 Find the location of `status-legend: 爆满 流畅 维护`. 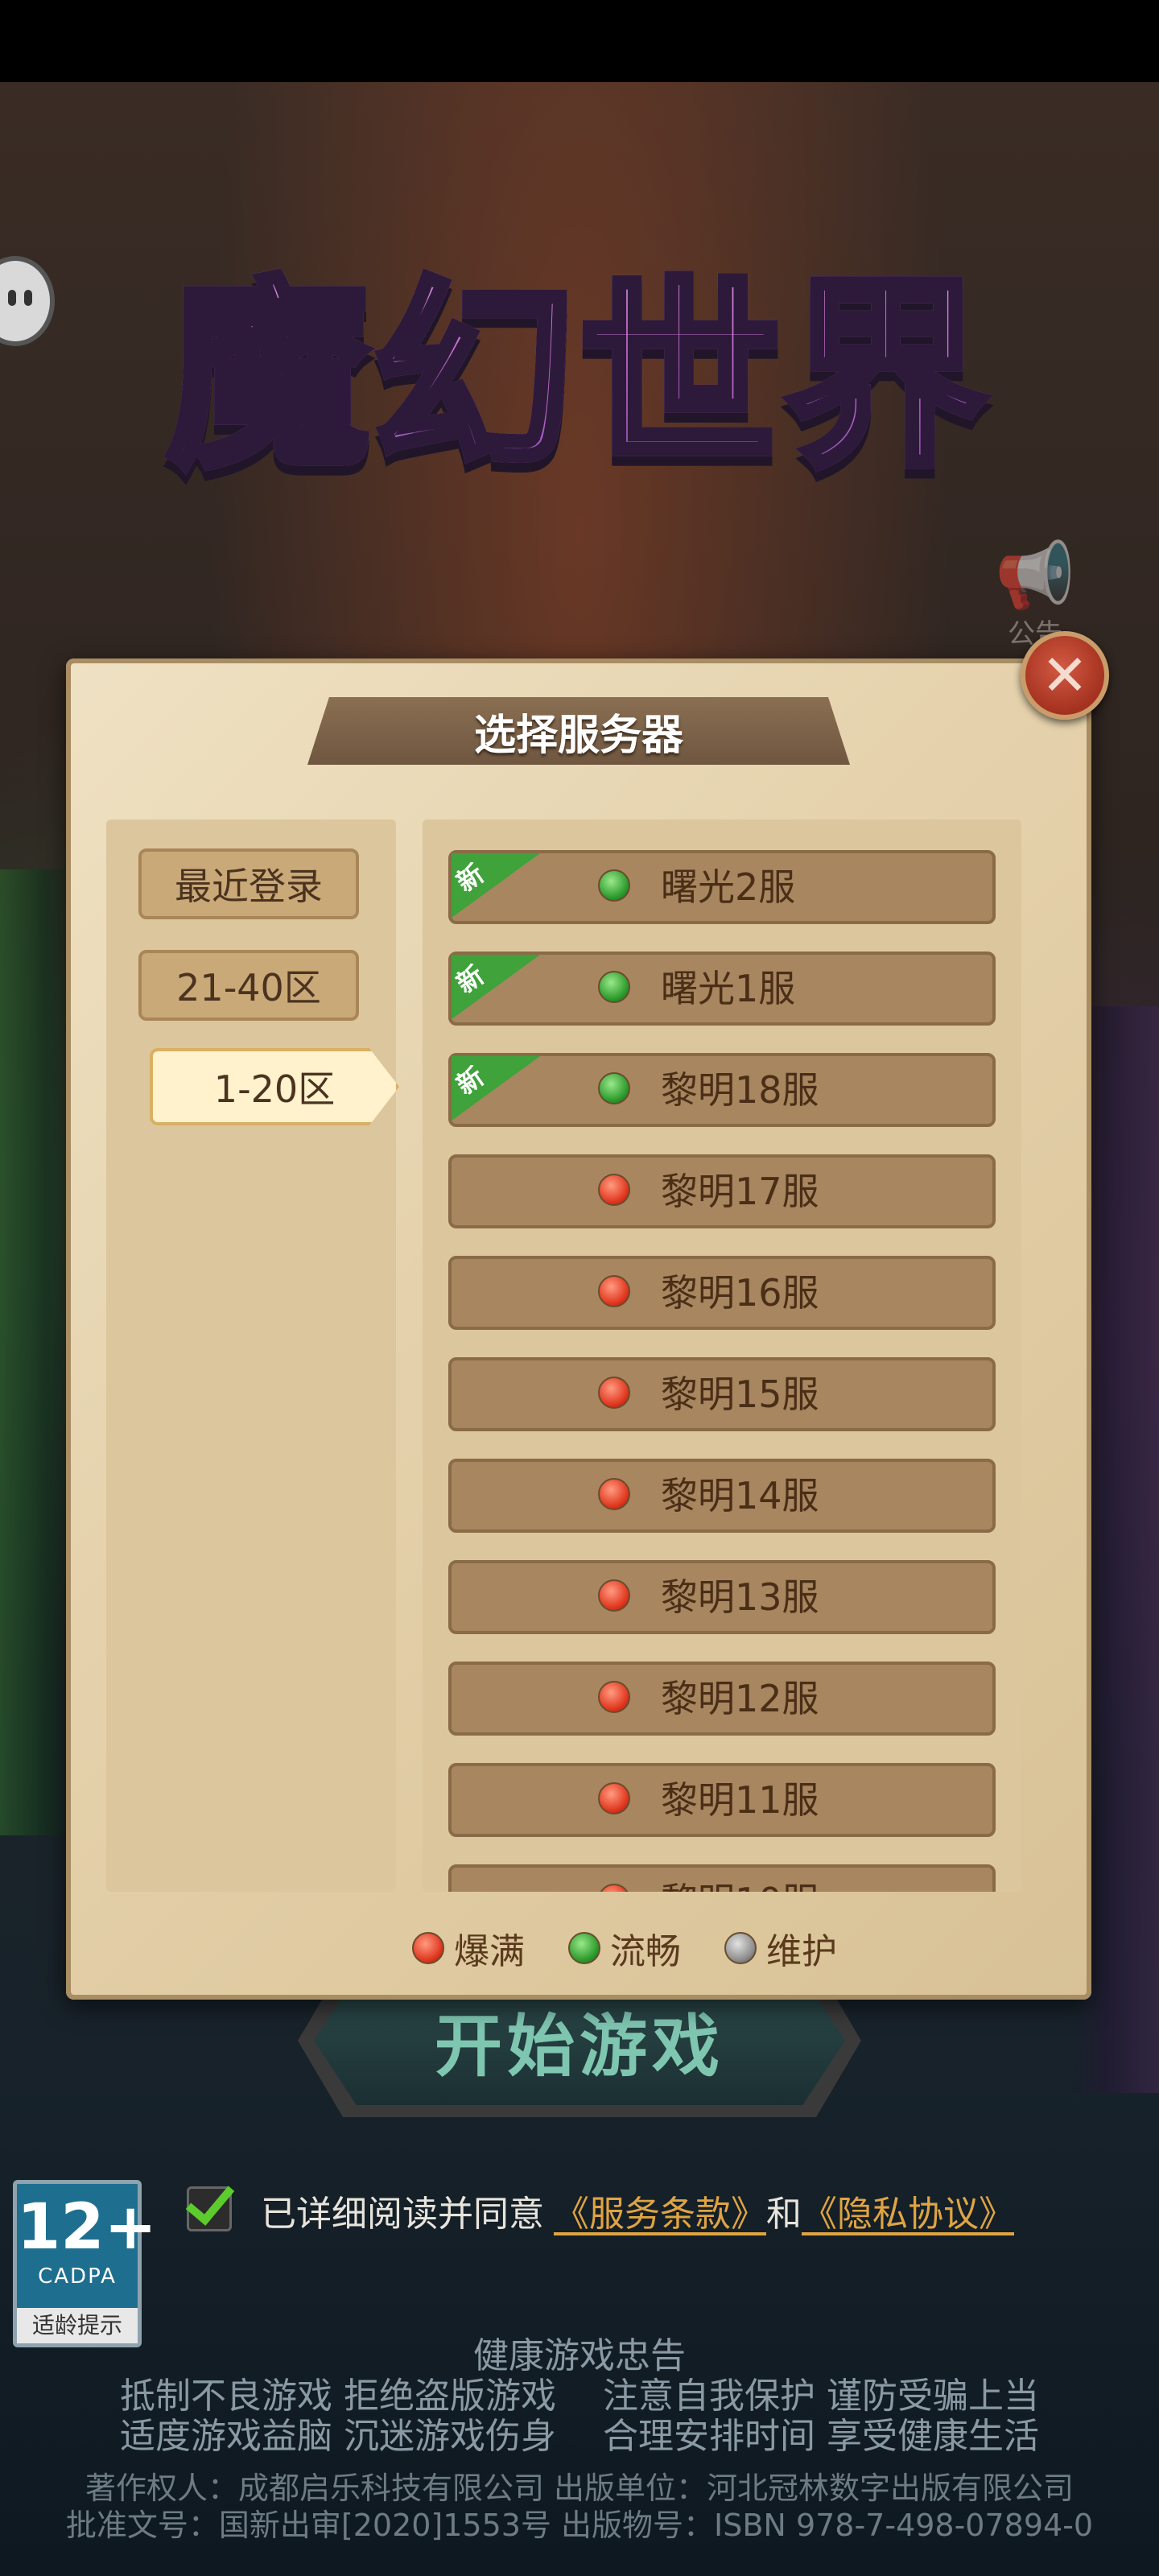

status-legend: 爆满 流畅 维护 is located at coordinates (646, 1948).